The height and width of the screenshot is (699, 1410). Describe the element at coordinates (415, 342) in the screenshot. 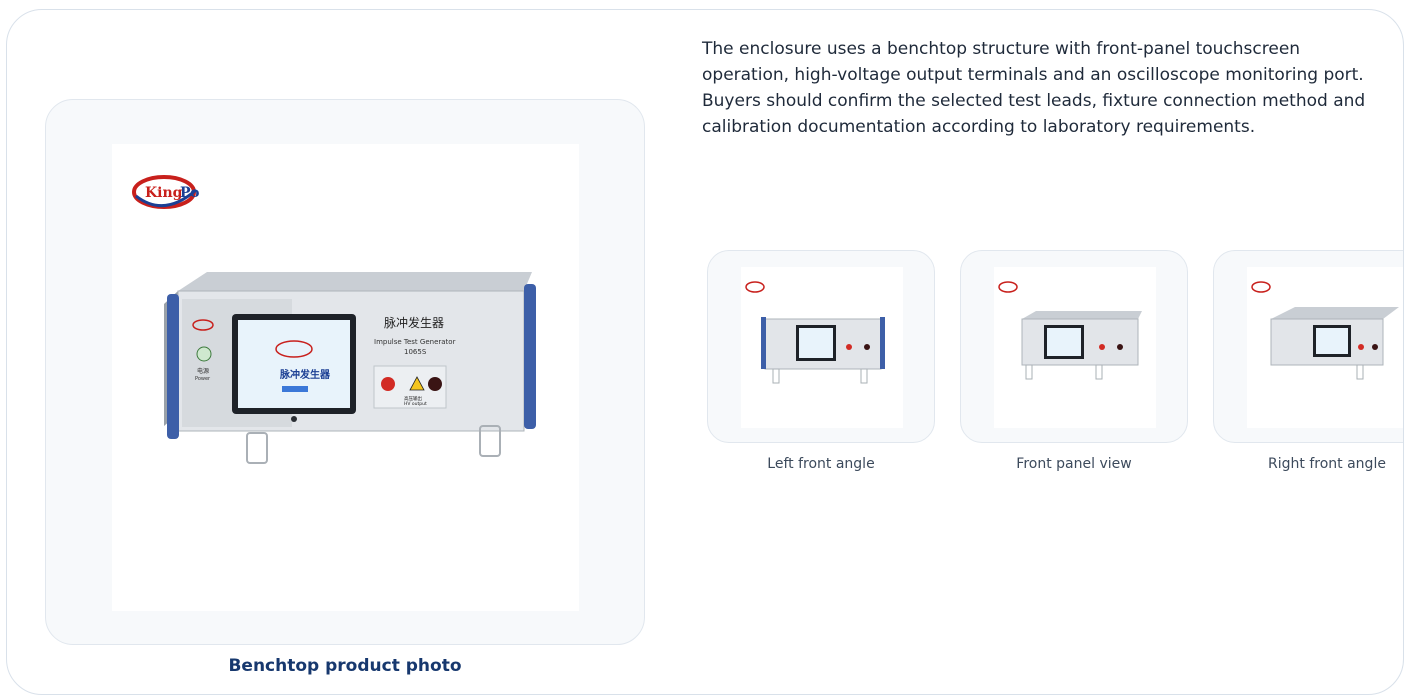

I see `svg-text: Impulse Test Generator` at that location.